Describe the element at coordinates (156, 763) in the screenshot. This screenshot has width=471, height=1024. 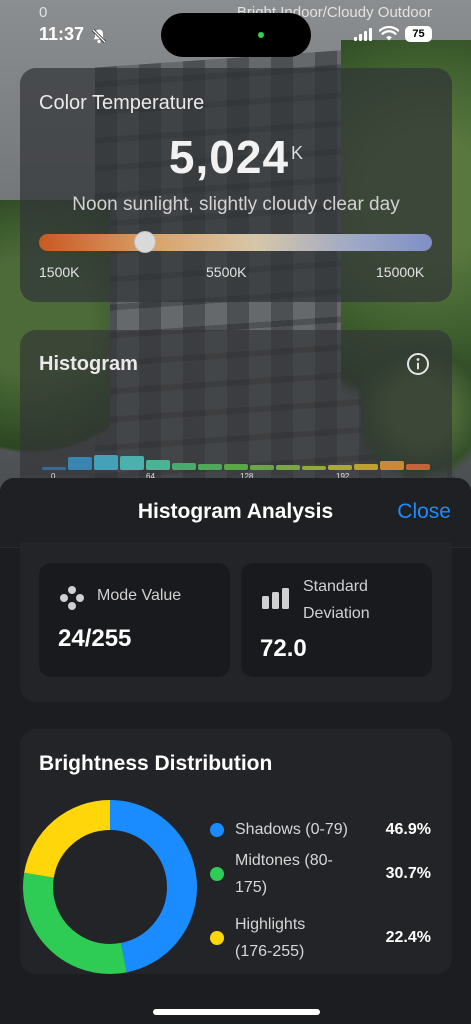
I see `brightness-distribution-title: Brightness Distribution` at that location.